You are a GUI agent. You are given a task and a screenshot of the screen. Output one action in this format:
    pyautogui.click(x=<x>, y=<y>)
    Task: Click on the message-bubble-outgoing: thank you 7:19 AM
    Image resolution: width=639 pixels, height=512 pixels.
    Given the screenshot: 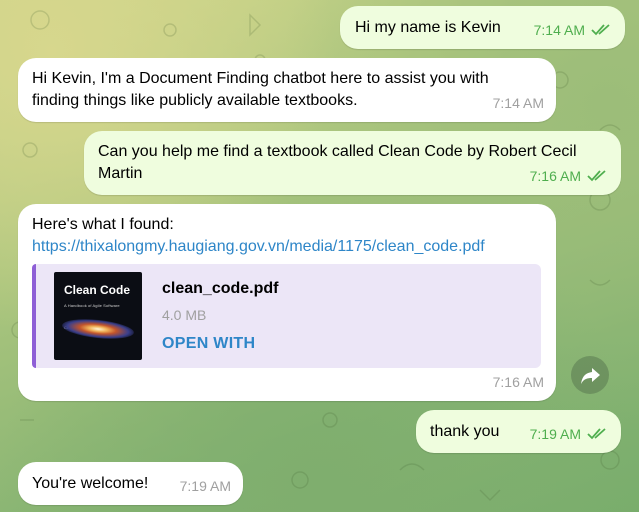 What is the action you would take?
    pyautogui.click(x=518, y=431)
    